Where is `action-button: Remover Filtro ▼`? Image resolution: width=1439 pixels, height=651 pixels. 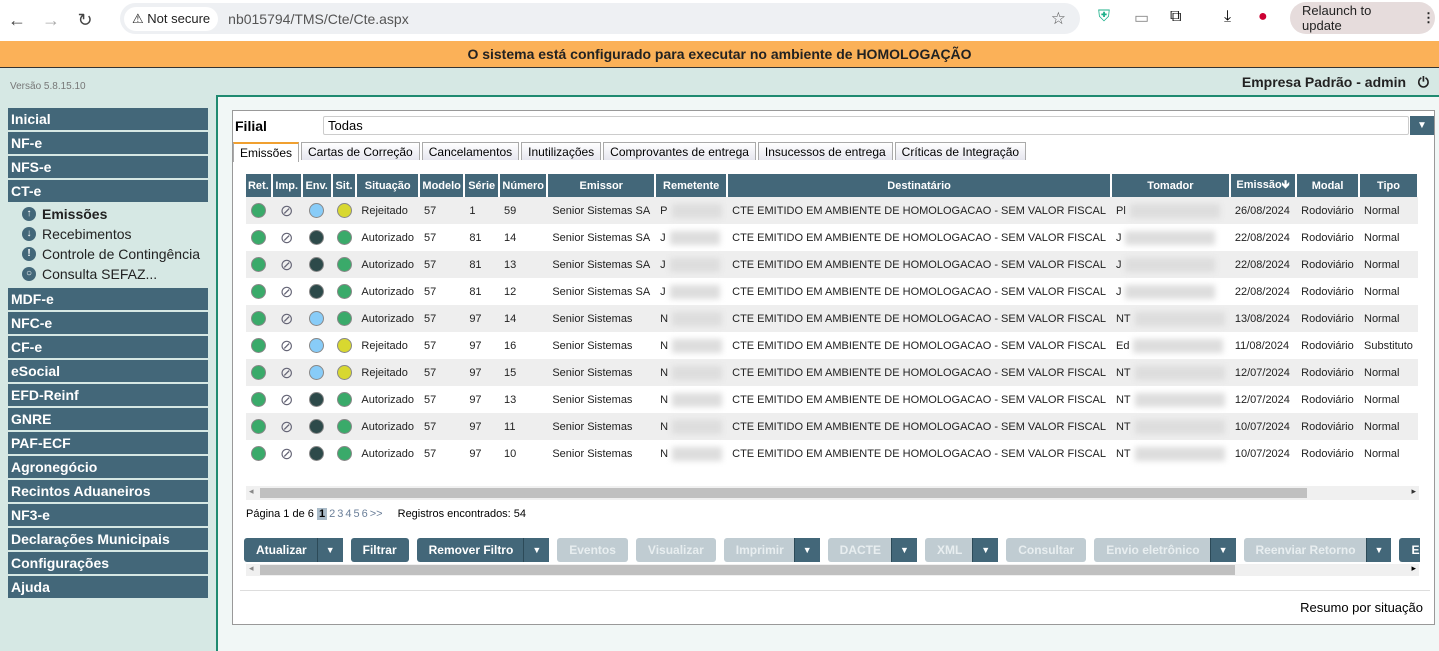
action-button: Remover Filtro ▼ is located at coordinates (483, 550).